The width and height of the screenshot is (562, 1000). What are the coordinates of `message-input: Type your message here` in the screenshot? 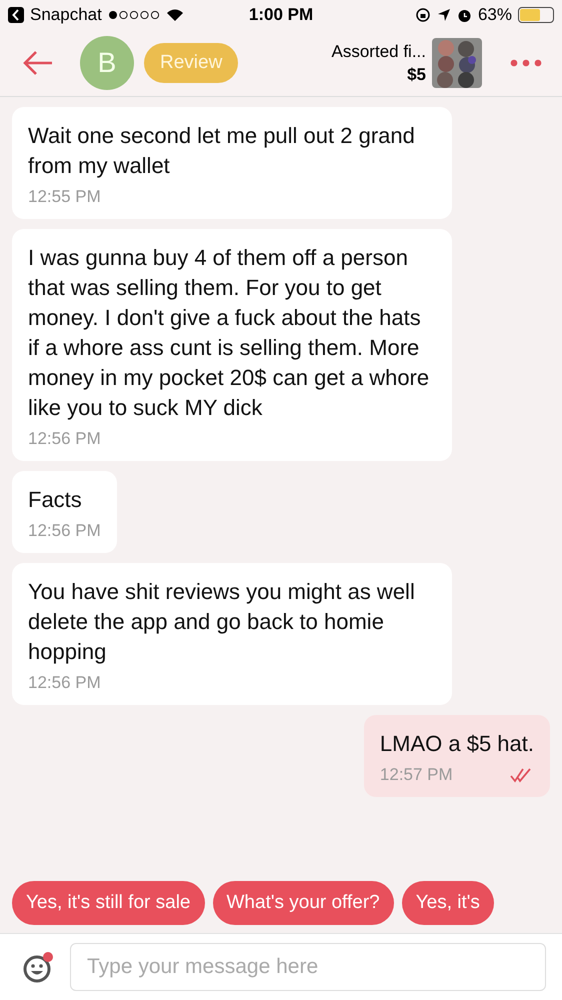 It's located at (308, 967).